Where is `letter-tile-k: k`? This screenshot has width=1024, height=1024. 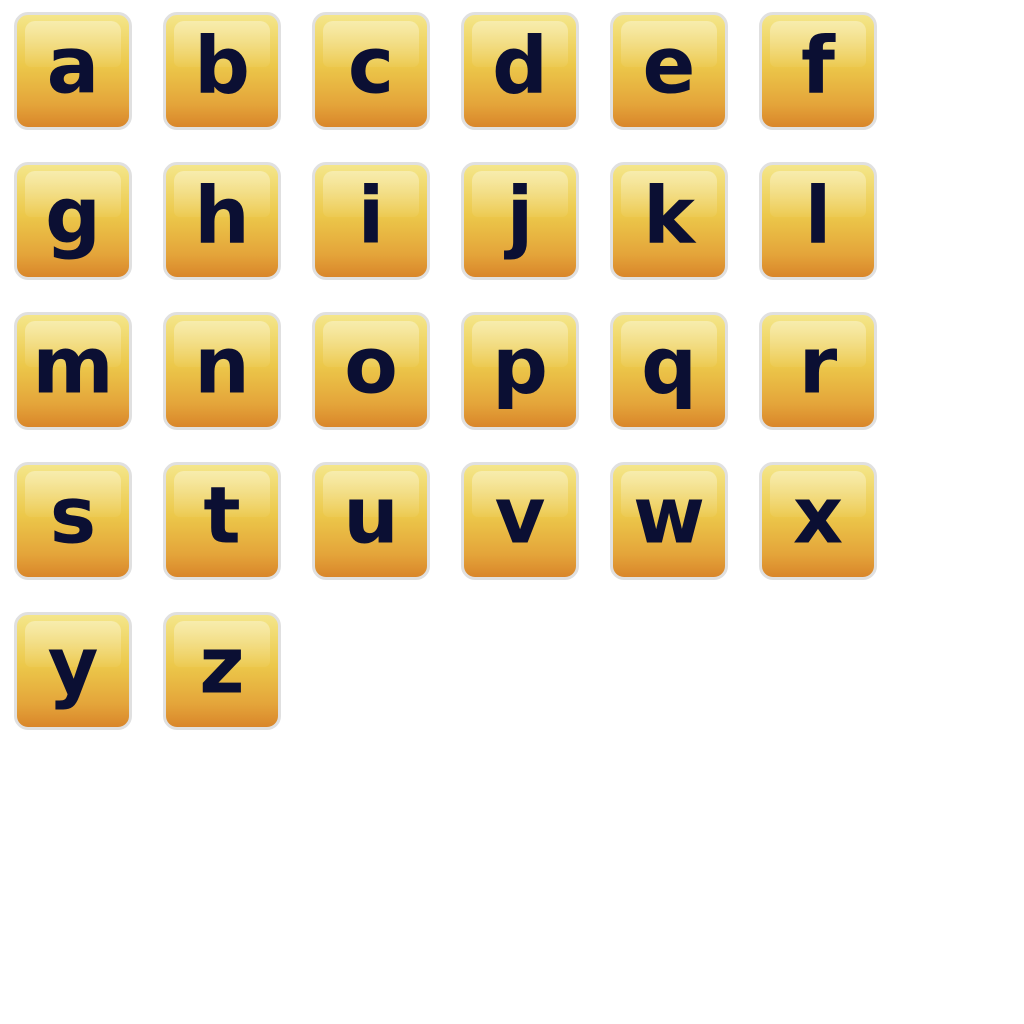 letter-tile-k: k is located at coordinates (669, 221).